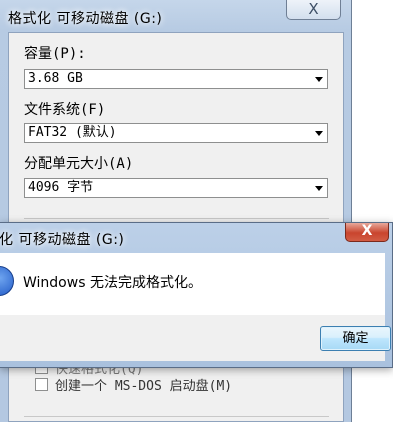 This screenshot has height=422, width=393. What do you see at coordinates (41, 384) in the screenshot?
I see `msdos-startup-checkbox` at bounding box center [41, 384].